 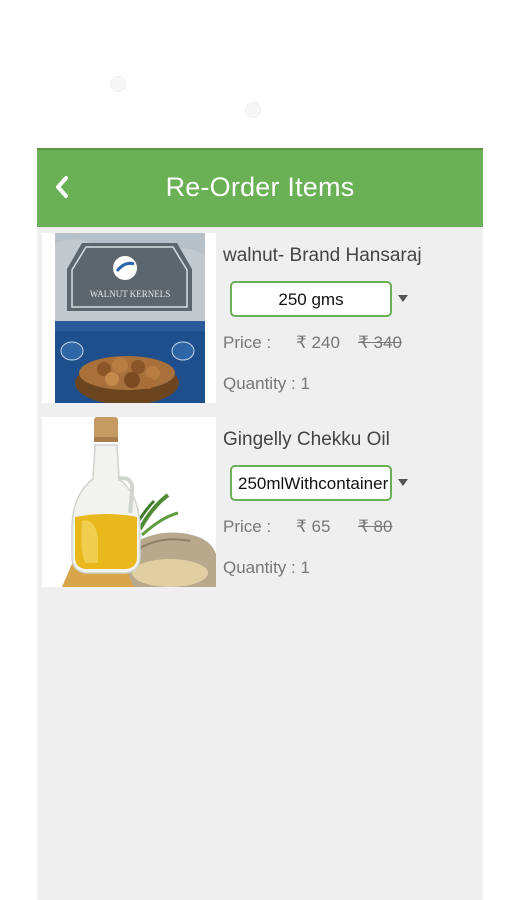 What do you see at coordinates (313, 483) in the screenshot?
I see `variant-value: 250mlWithcontainer` at bounding box center [313, 483].